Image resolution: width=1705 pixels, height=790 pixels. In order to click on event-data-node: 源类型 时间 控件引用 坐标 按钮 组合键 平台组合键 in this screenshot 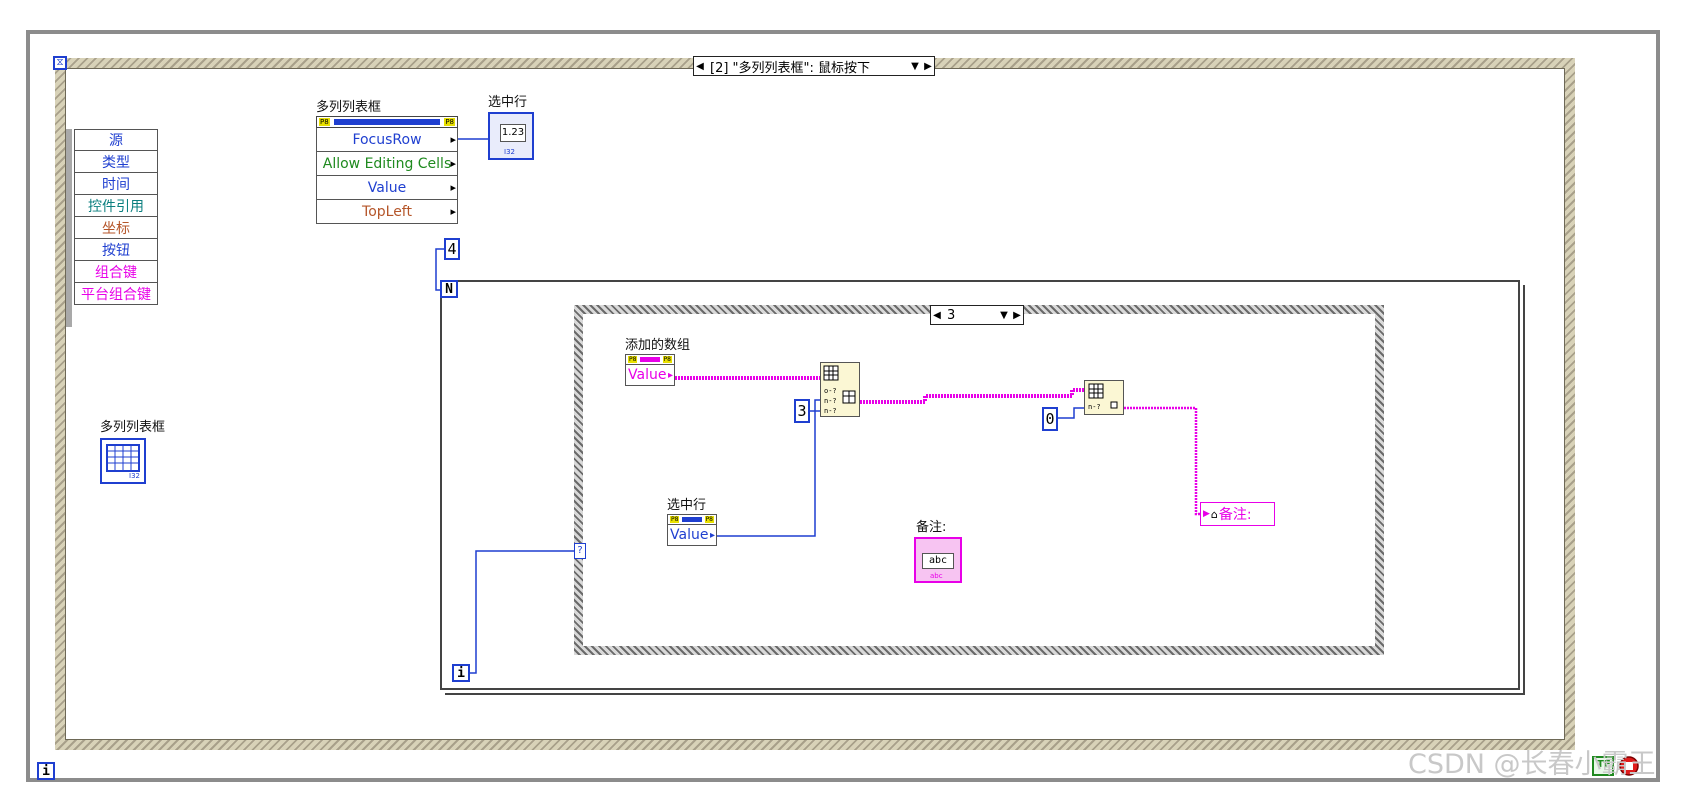, I will do `click(112, 217)`.